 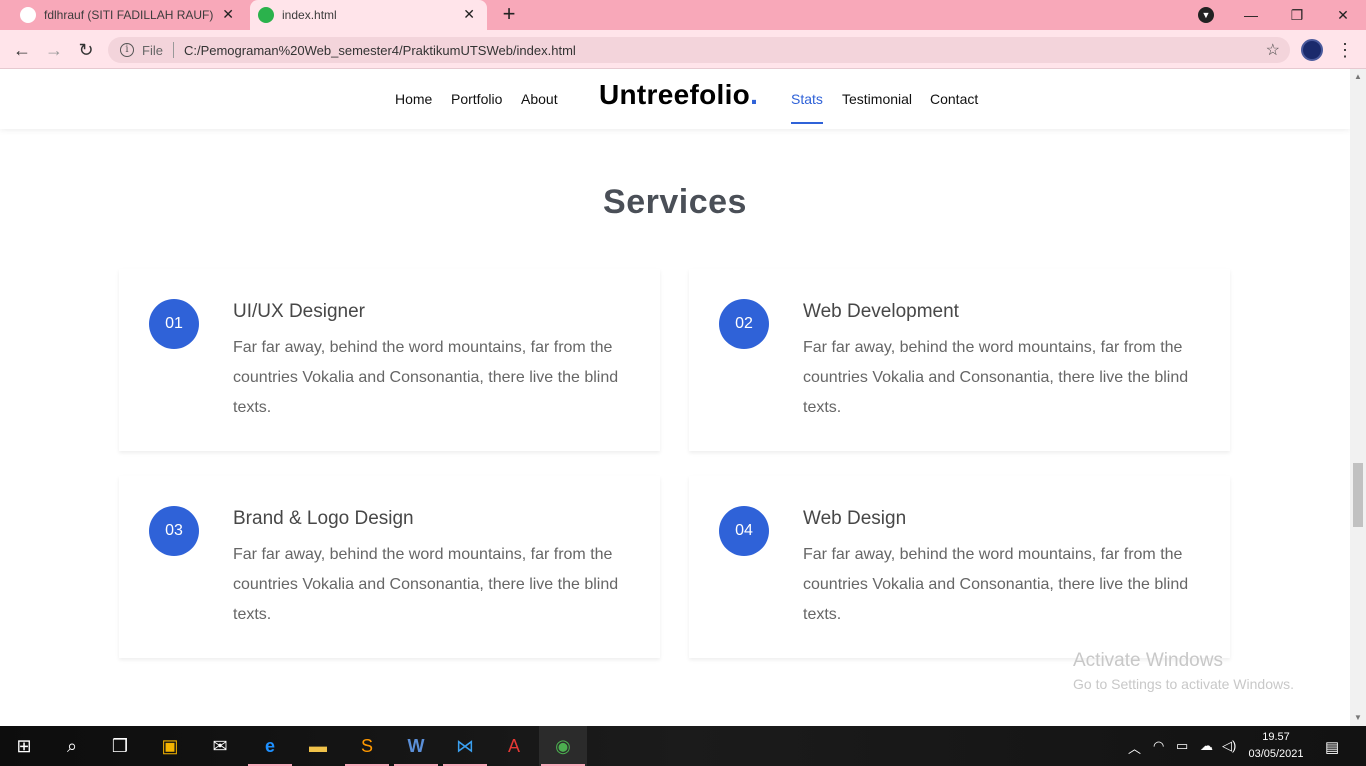 What do you see at coordinates (514, 746) in the screenshot?
I see `acrobat-icon: A` at bounding box center [514, 746].